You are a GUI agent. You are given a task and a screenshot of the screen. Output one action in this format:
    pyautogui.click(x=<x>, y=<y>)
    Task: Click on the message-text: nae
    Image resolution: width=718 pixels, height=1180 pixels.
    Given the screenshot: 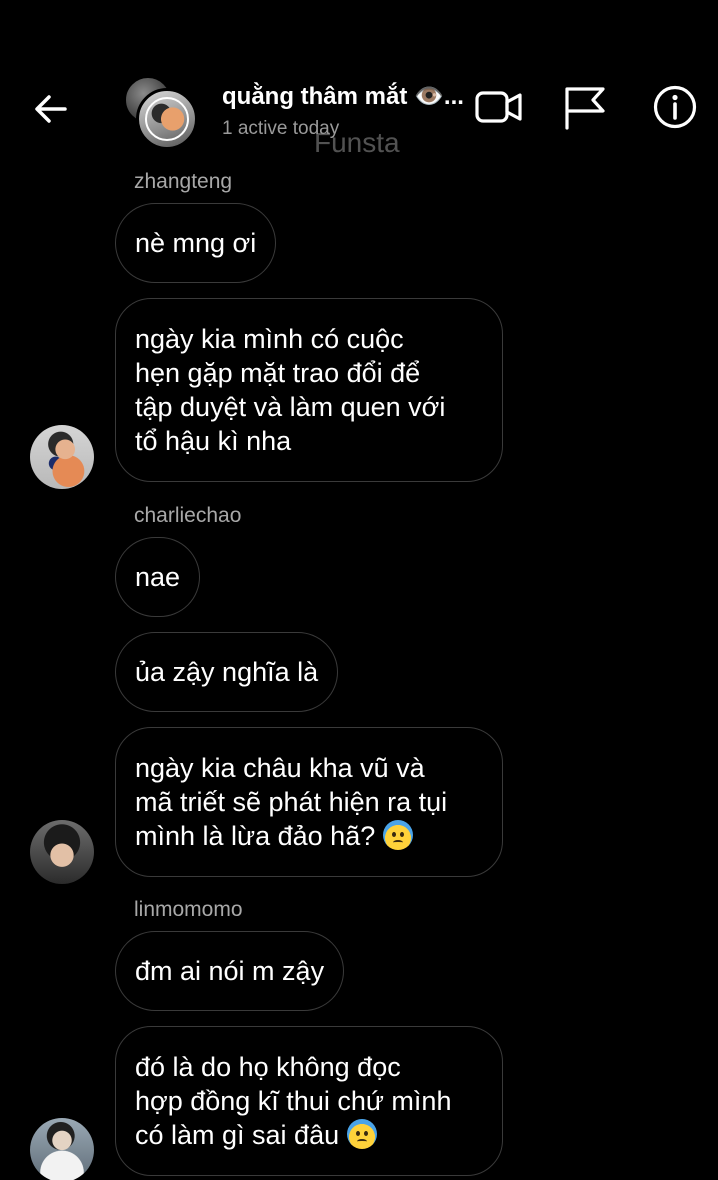 What is the action you would take?
    pyautogui.click(x=158, y=577)
    